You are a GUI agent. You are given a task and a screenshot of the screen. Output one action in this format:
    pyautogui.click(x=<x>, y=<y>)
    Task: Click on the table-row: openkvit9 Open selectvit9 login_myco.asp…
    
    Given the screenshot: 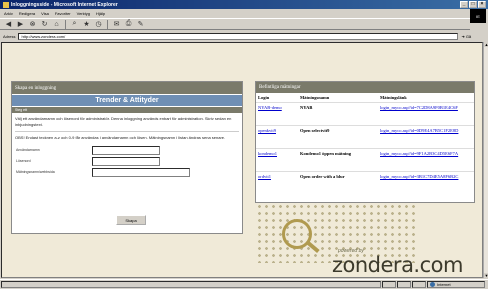 What is the action you would take?
    pyautogui.click(x=365, y=137)
    